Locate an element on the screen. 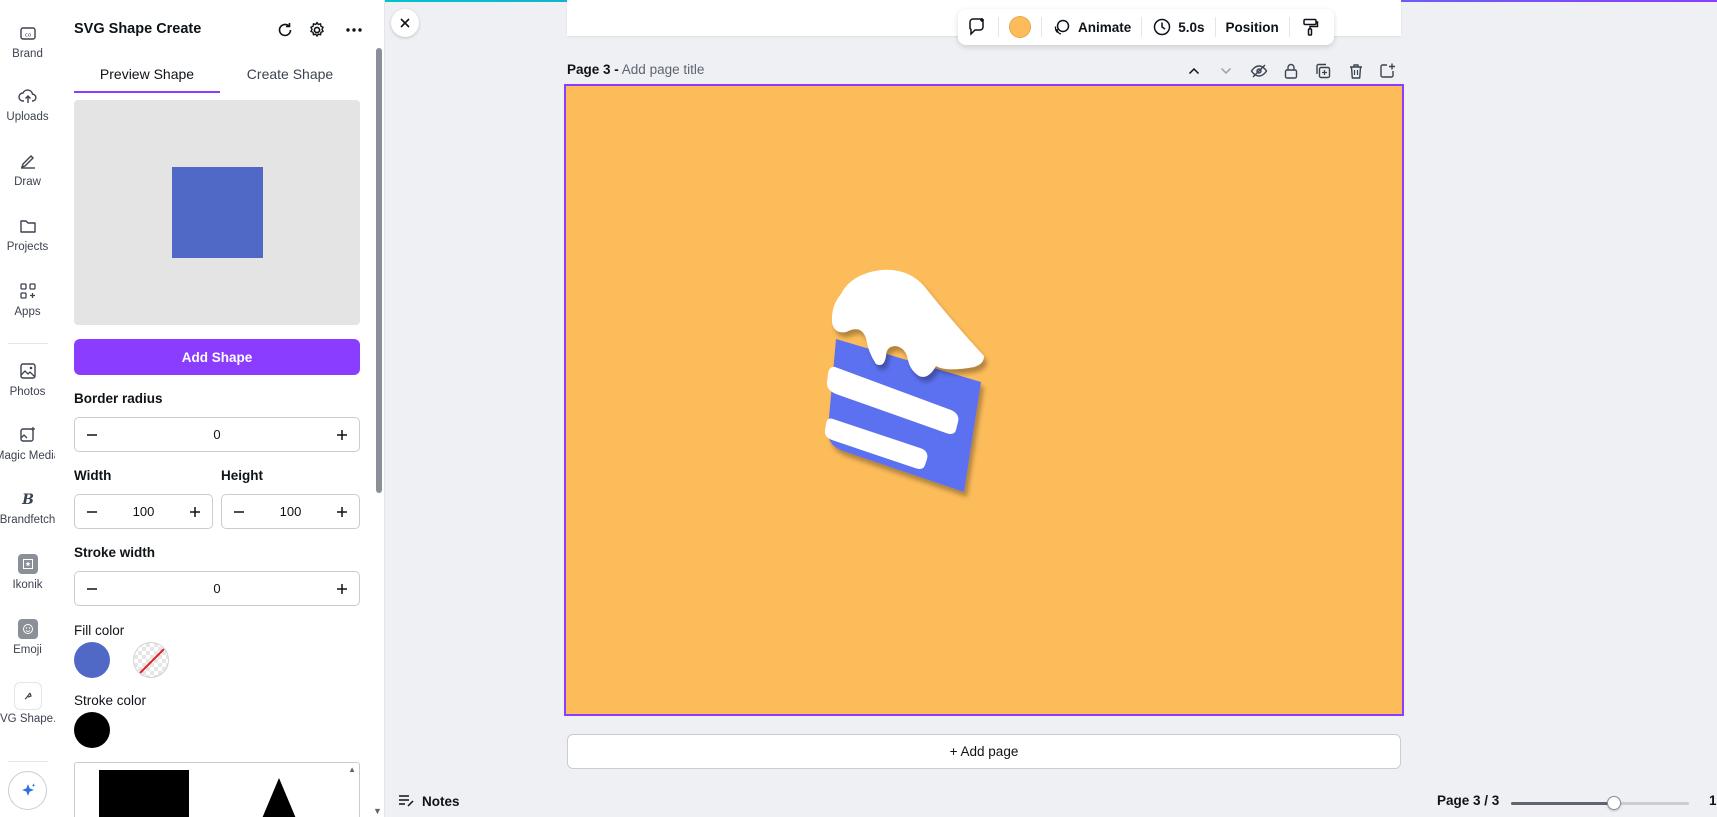 The image size is (1717, 817). zoom-thumb is located at coordinates (1614, 803).